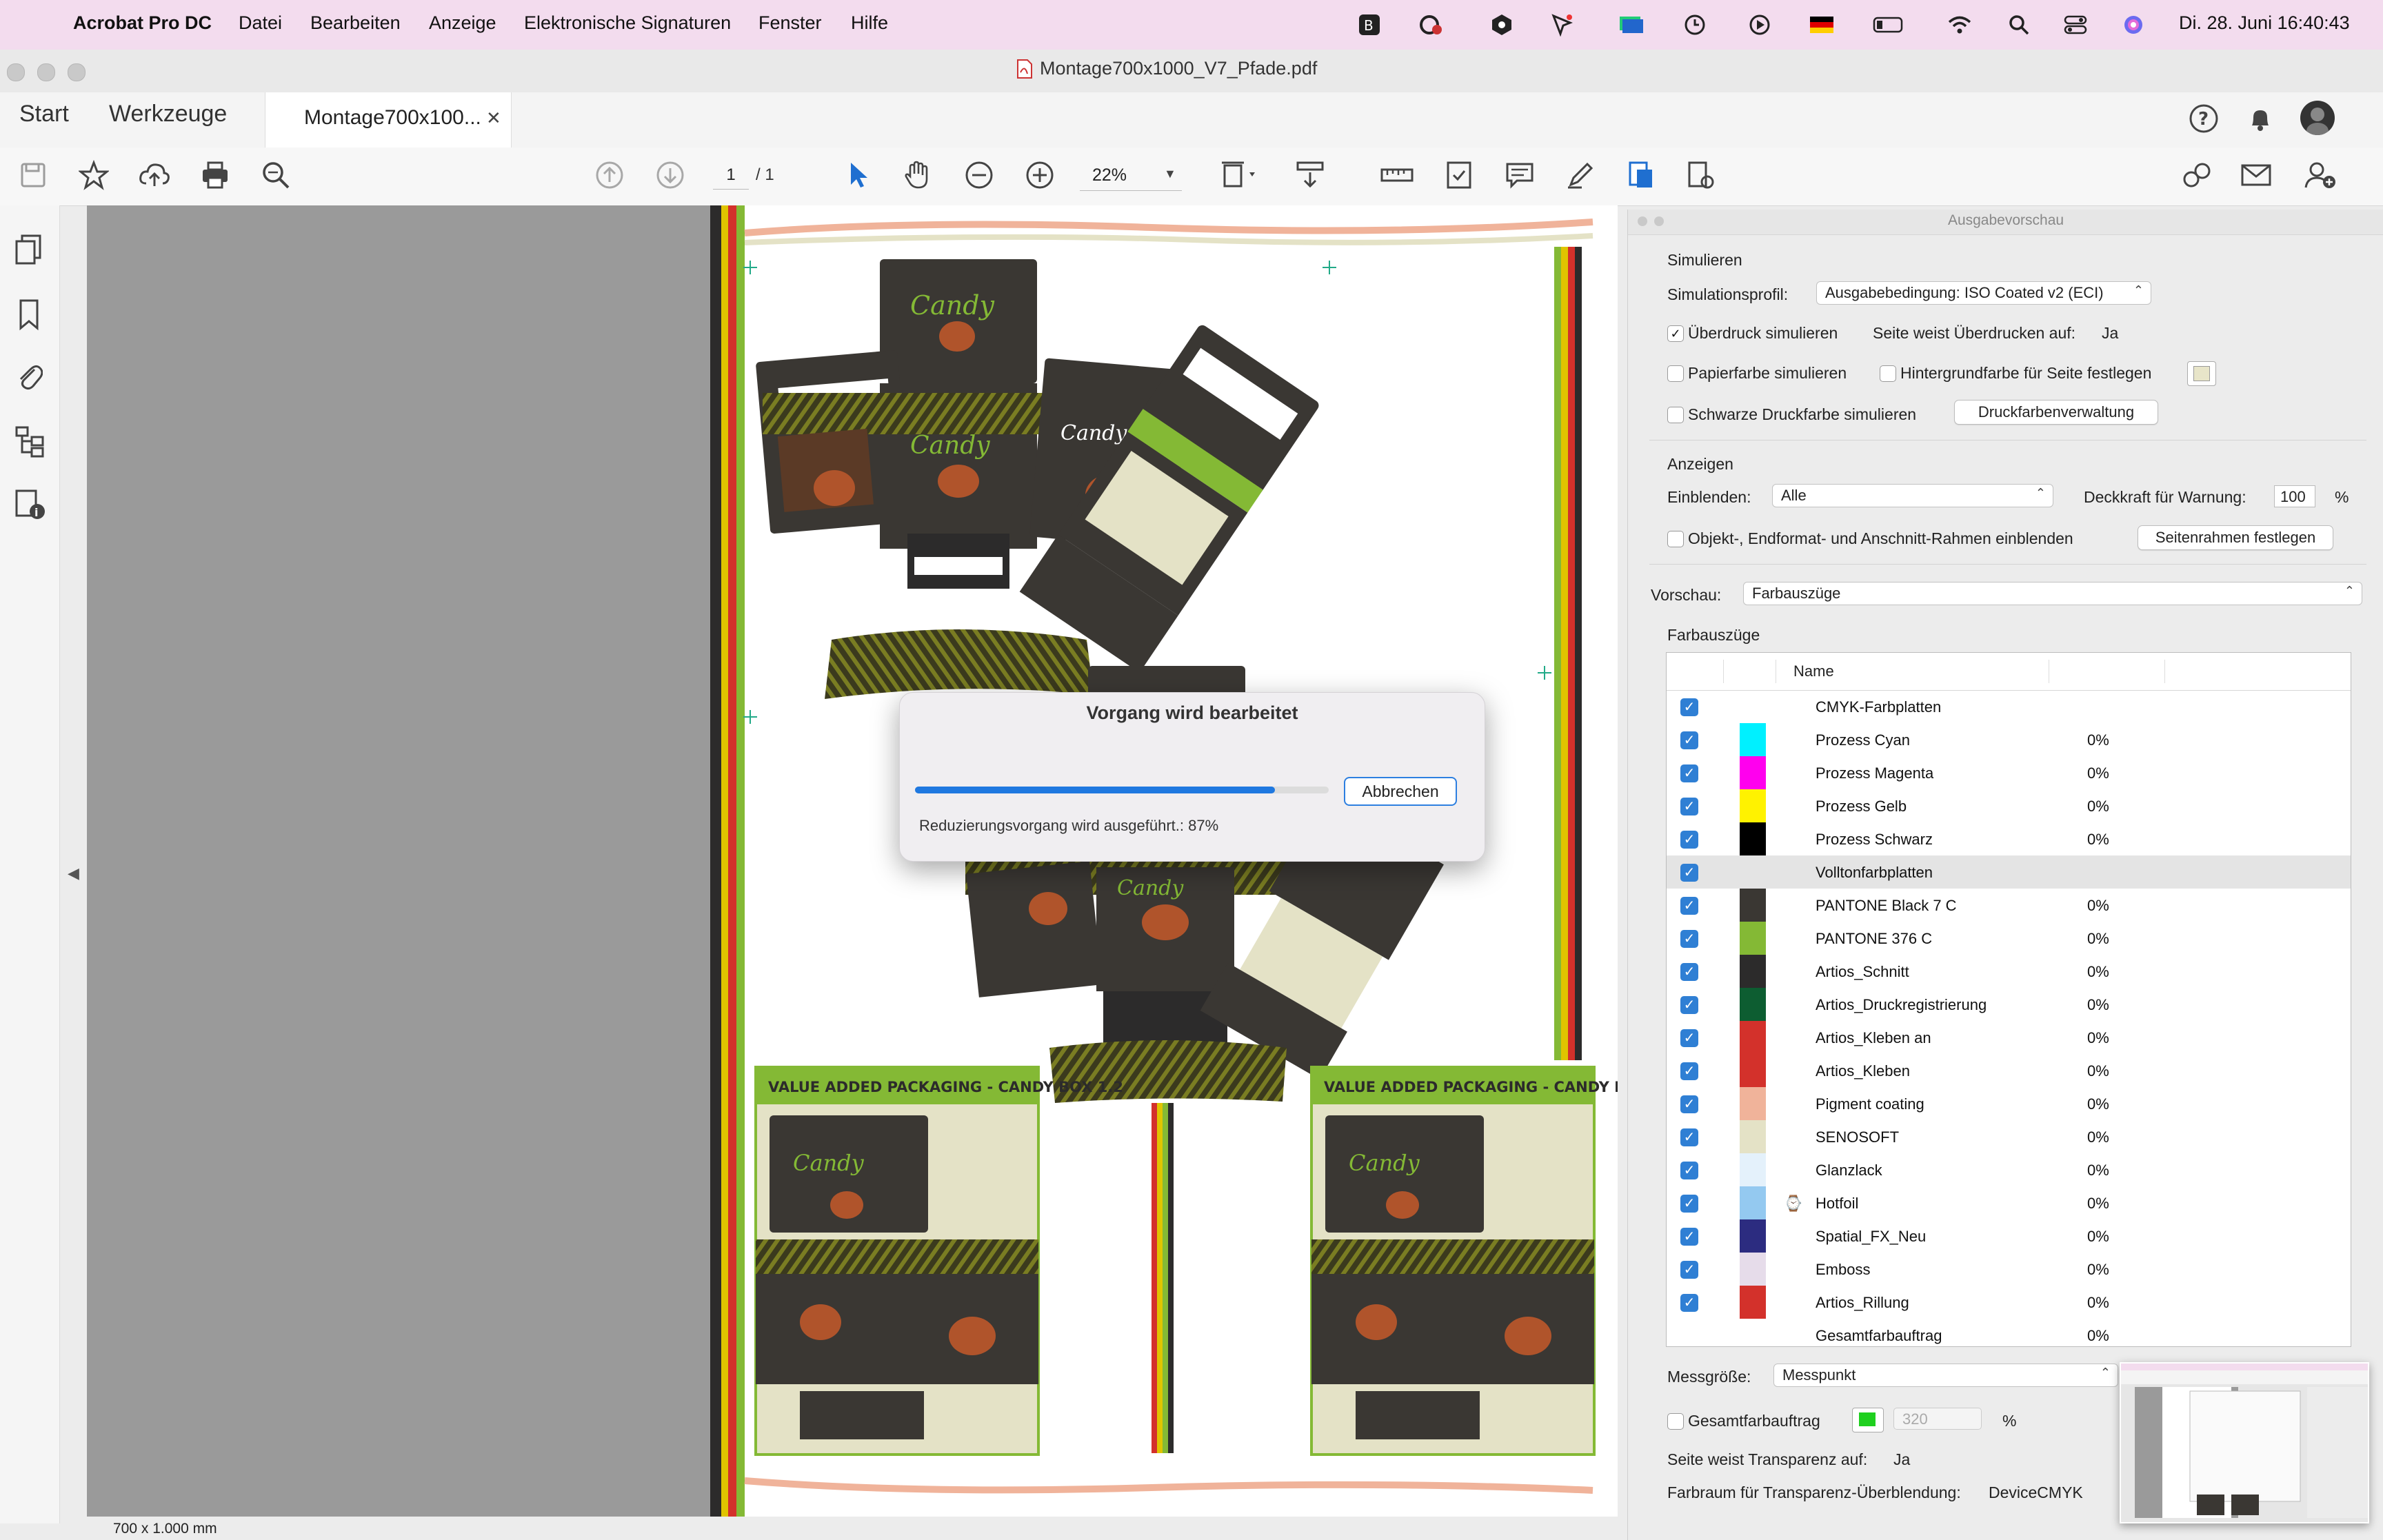 The height and width of the screenshot is (1540, 2383). What do you see at coordinates (1580, 175) in the screenshot?
I see `highlight-pen-icon` at bounding box center [1580, 175].